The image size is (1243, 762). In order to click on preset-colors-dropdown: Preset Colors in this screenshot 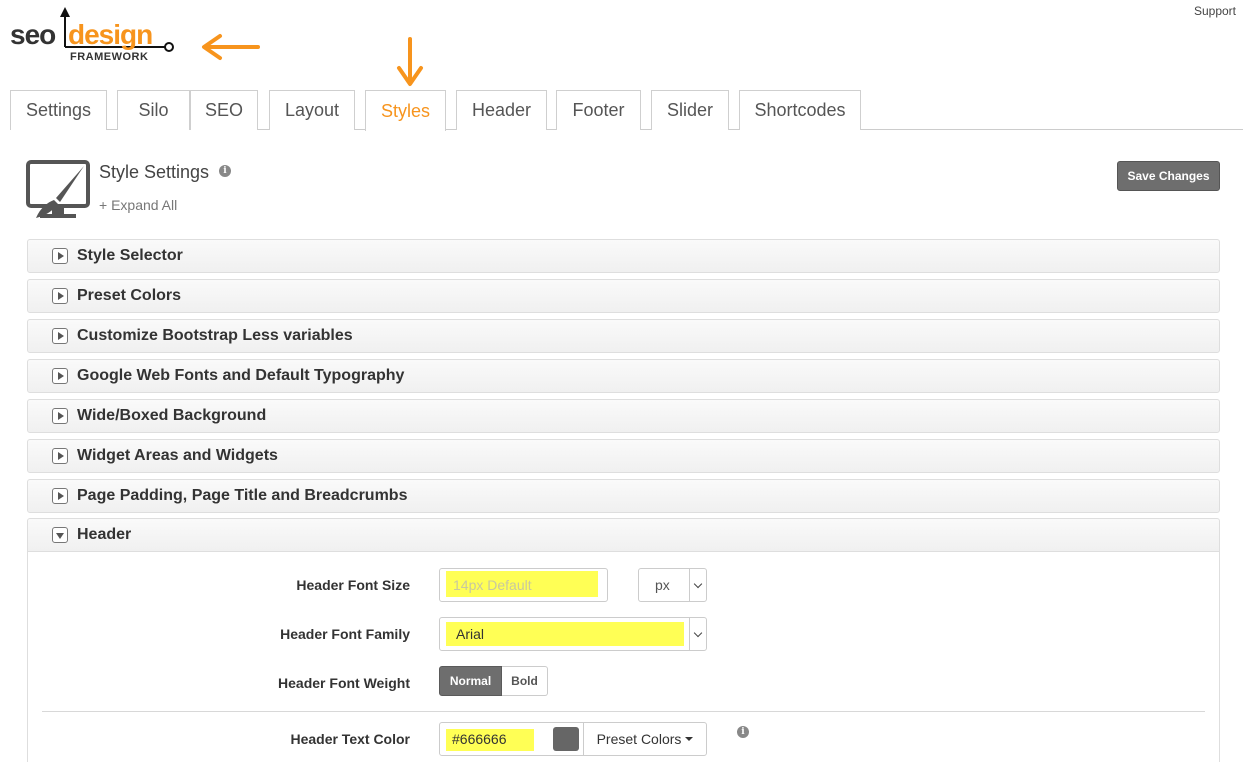, I will do `click(645, 739)`.